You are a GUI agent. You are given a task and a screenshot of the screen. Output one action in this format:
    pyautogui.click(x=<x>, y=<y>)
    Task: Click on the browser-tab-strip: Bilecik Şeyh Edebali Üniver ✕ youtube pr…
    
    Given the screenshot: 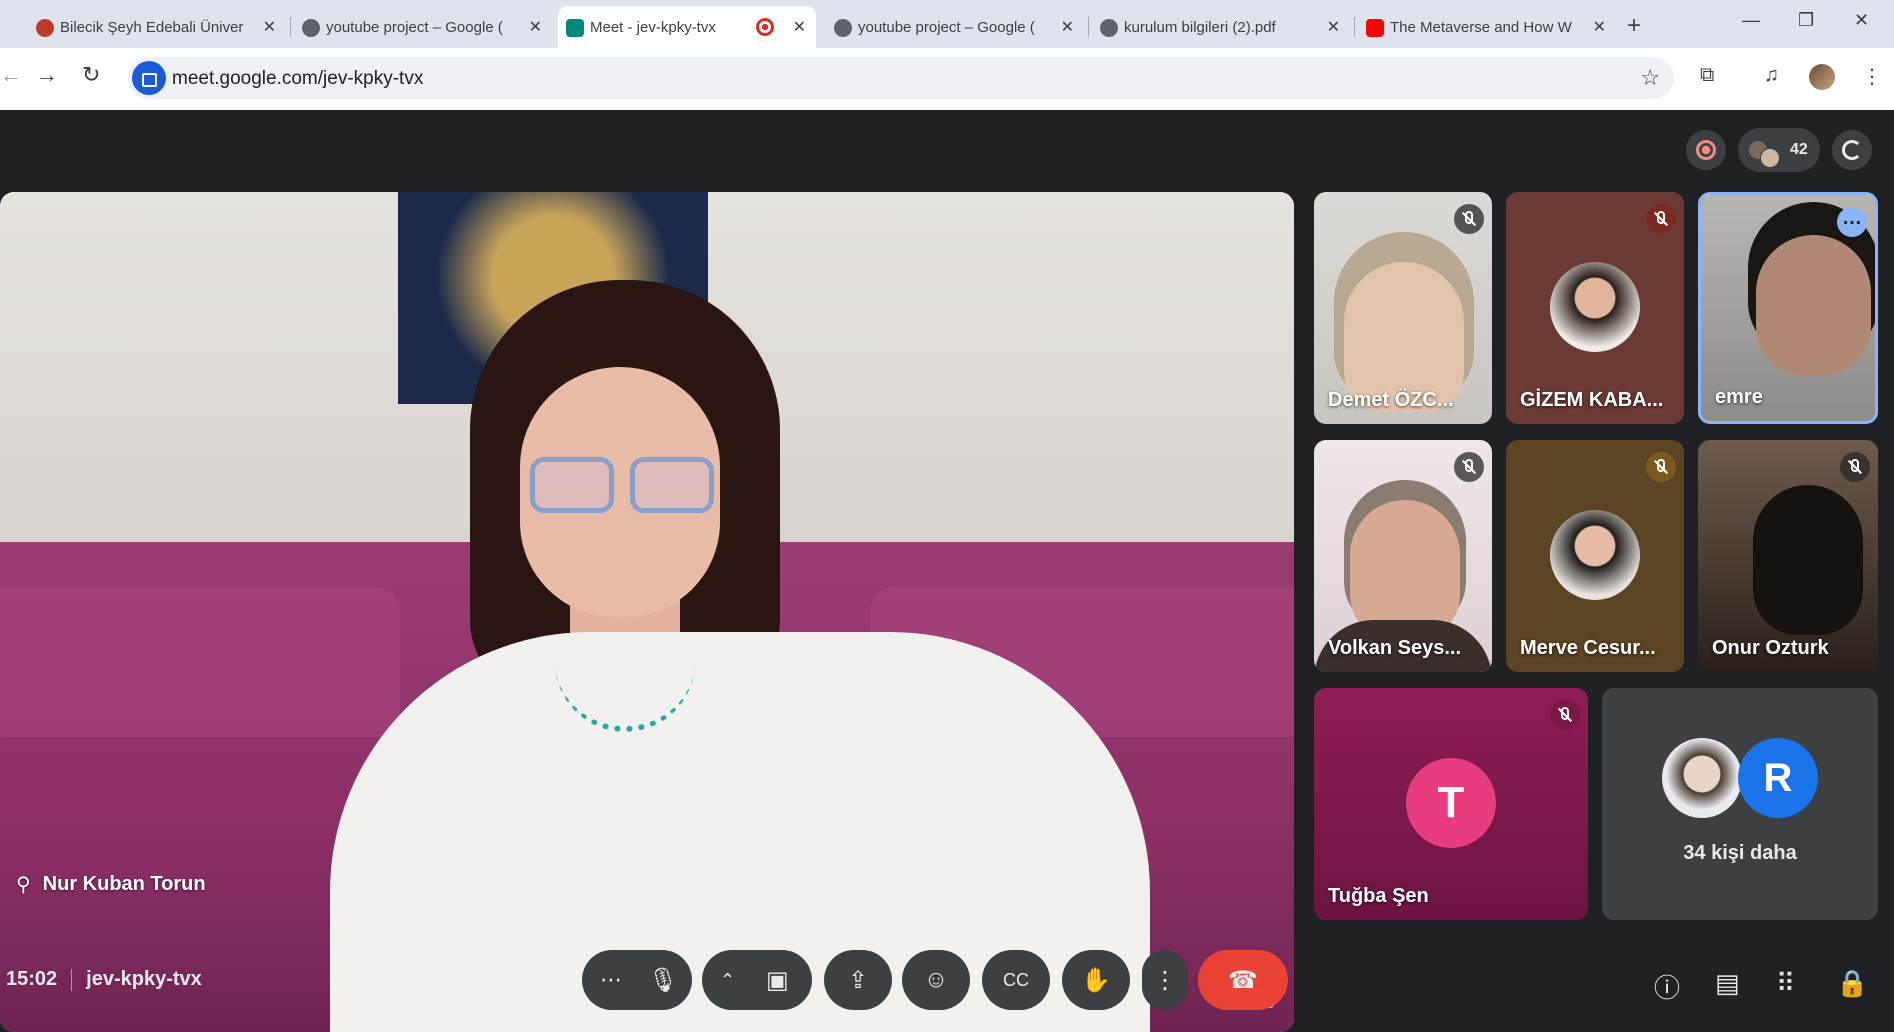 What is the action you would take?
    pyautogui.click(x=947, y=24)
    